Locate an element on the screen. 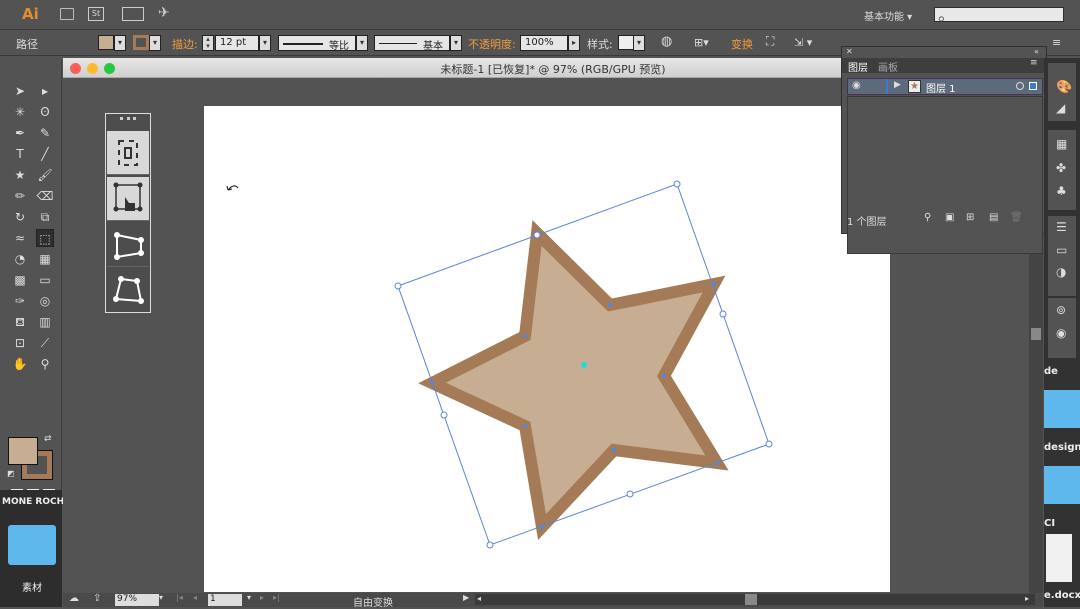  tab-layers: 图层 is located at coordinates (858, 66).